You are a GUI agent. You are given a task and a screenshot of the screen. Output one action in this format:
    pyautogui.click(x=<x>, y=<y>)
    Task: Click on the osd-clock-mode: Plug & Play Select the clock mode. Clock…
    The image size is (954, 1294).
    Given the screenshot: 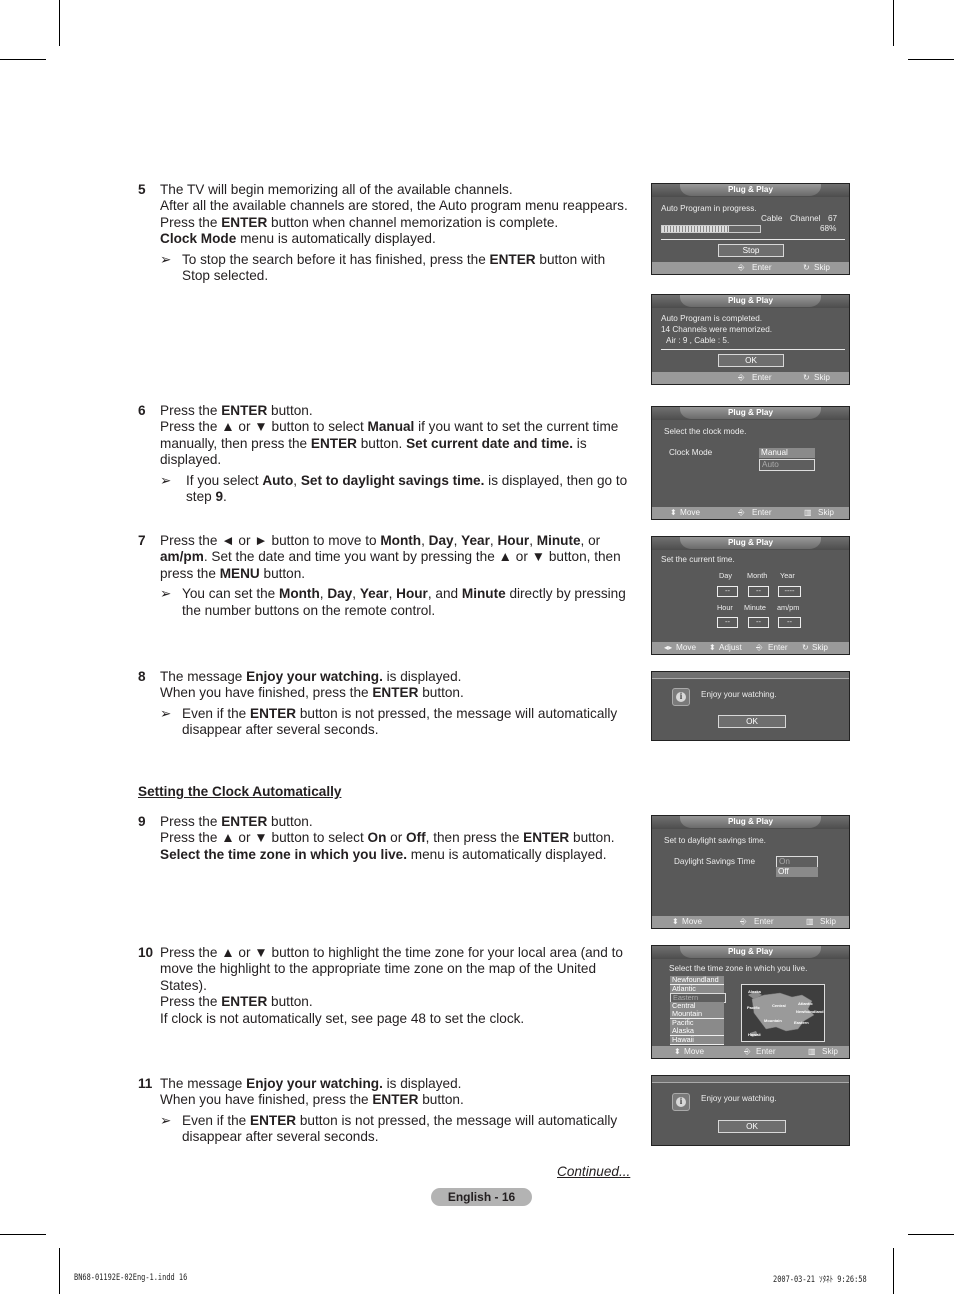 What is the action you would take?
    pyautogui.click(x=750, y=463)
    